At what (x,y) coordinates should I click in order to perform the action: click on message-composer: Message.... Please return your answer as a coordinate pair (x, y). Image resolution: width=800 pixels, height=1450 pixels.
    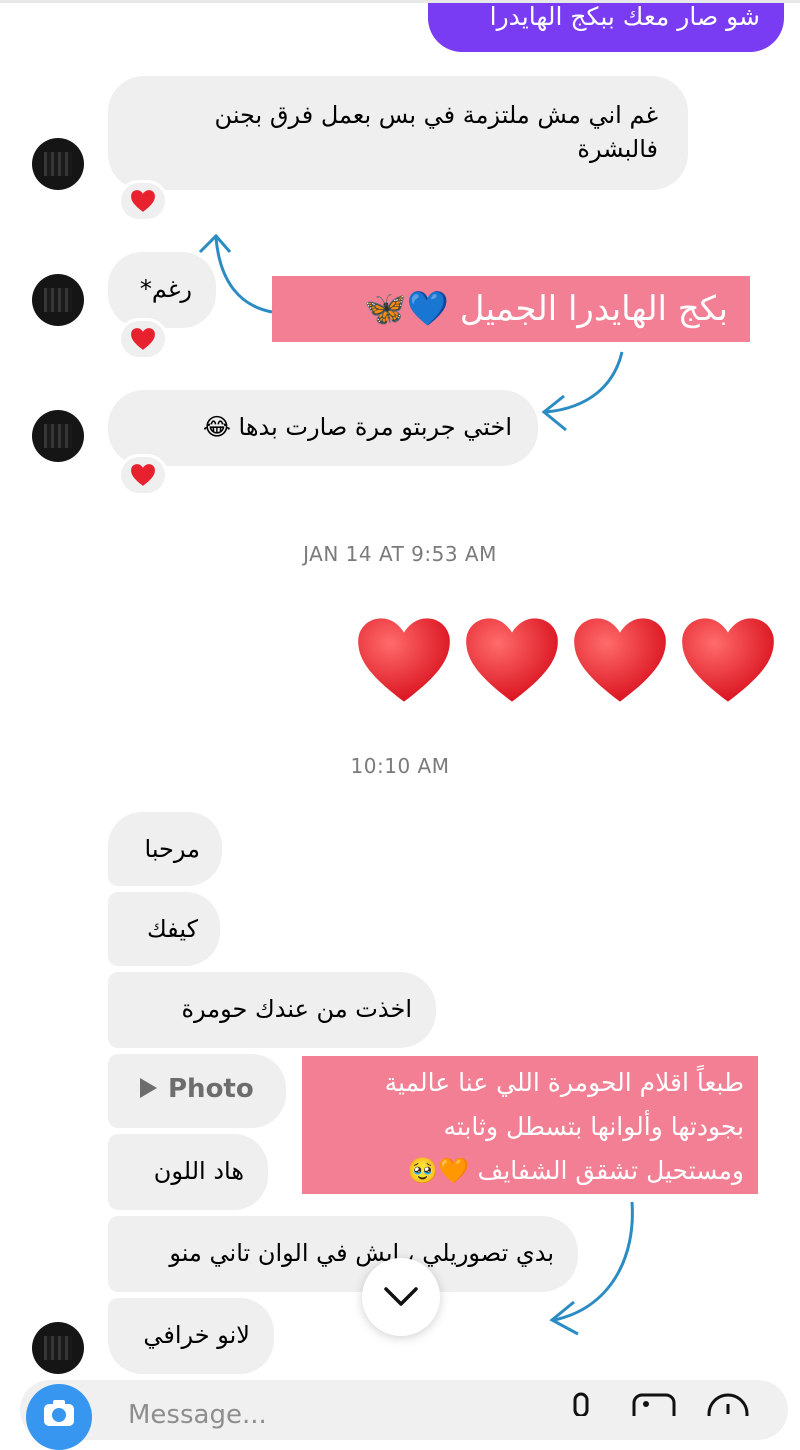
    Looking at the image, I should click on (400, 1413).